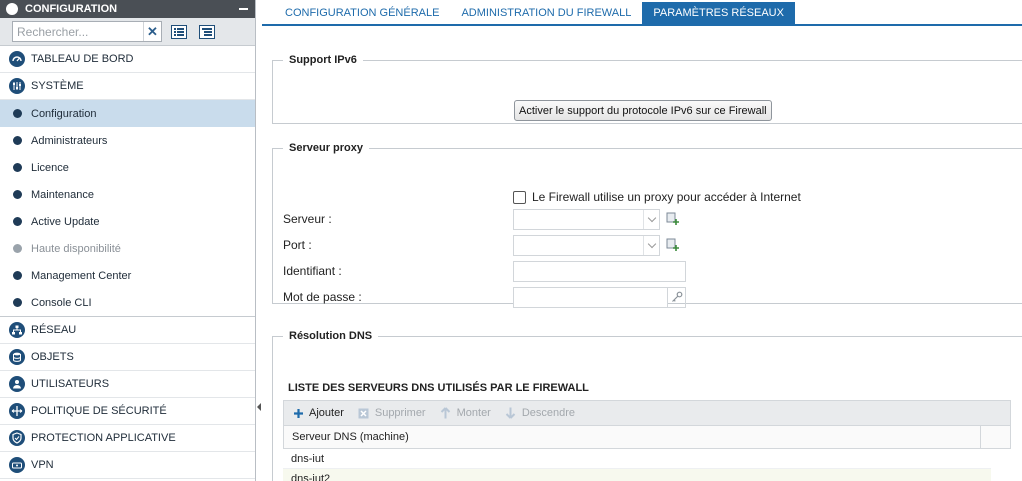 Image resolution: width=1022 pixels, height=481 pixels. What do you see at coordinates (637, 475) in the screenshot?
I see `table-row: dns-iut2` at bounding box center [637, 475].